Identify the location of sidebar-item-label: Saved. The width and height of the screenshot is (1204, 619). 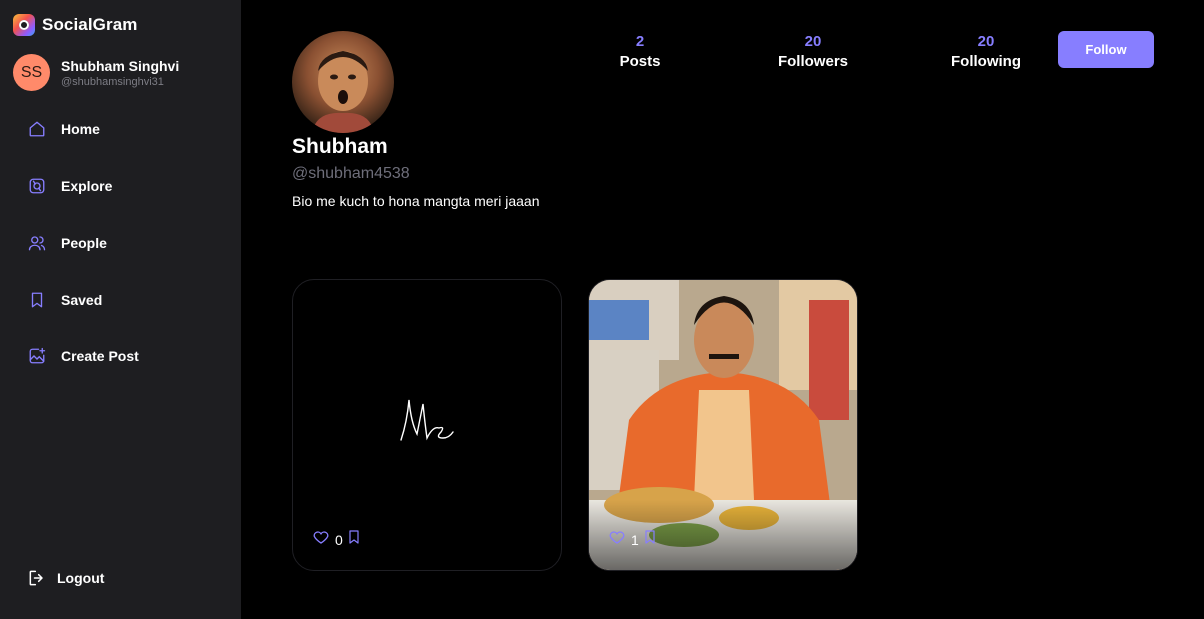
(82, 300).